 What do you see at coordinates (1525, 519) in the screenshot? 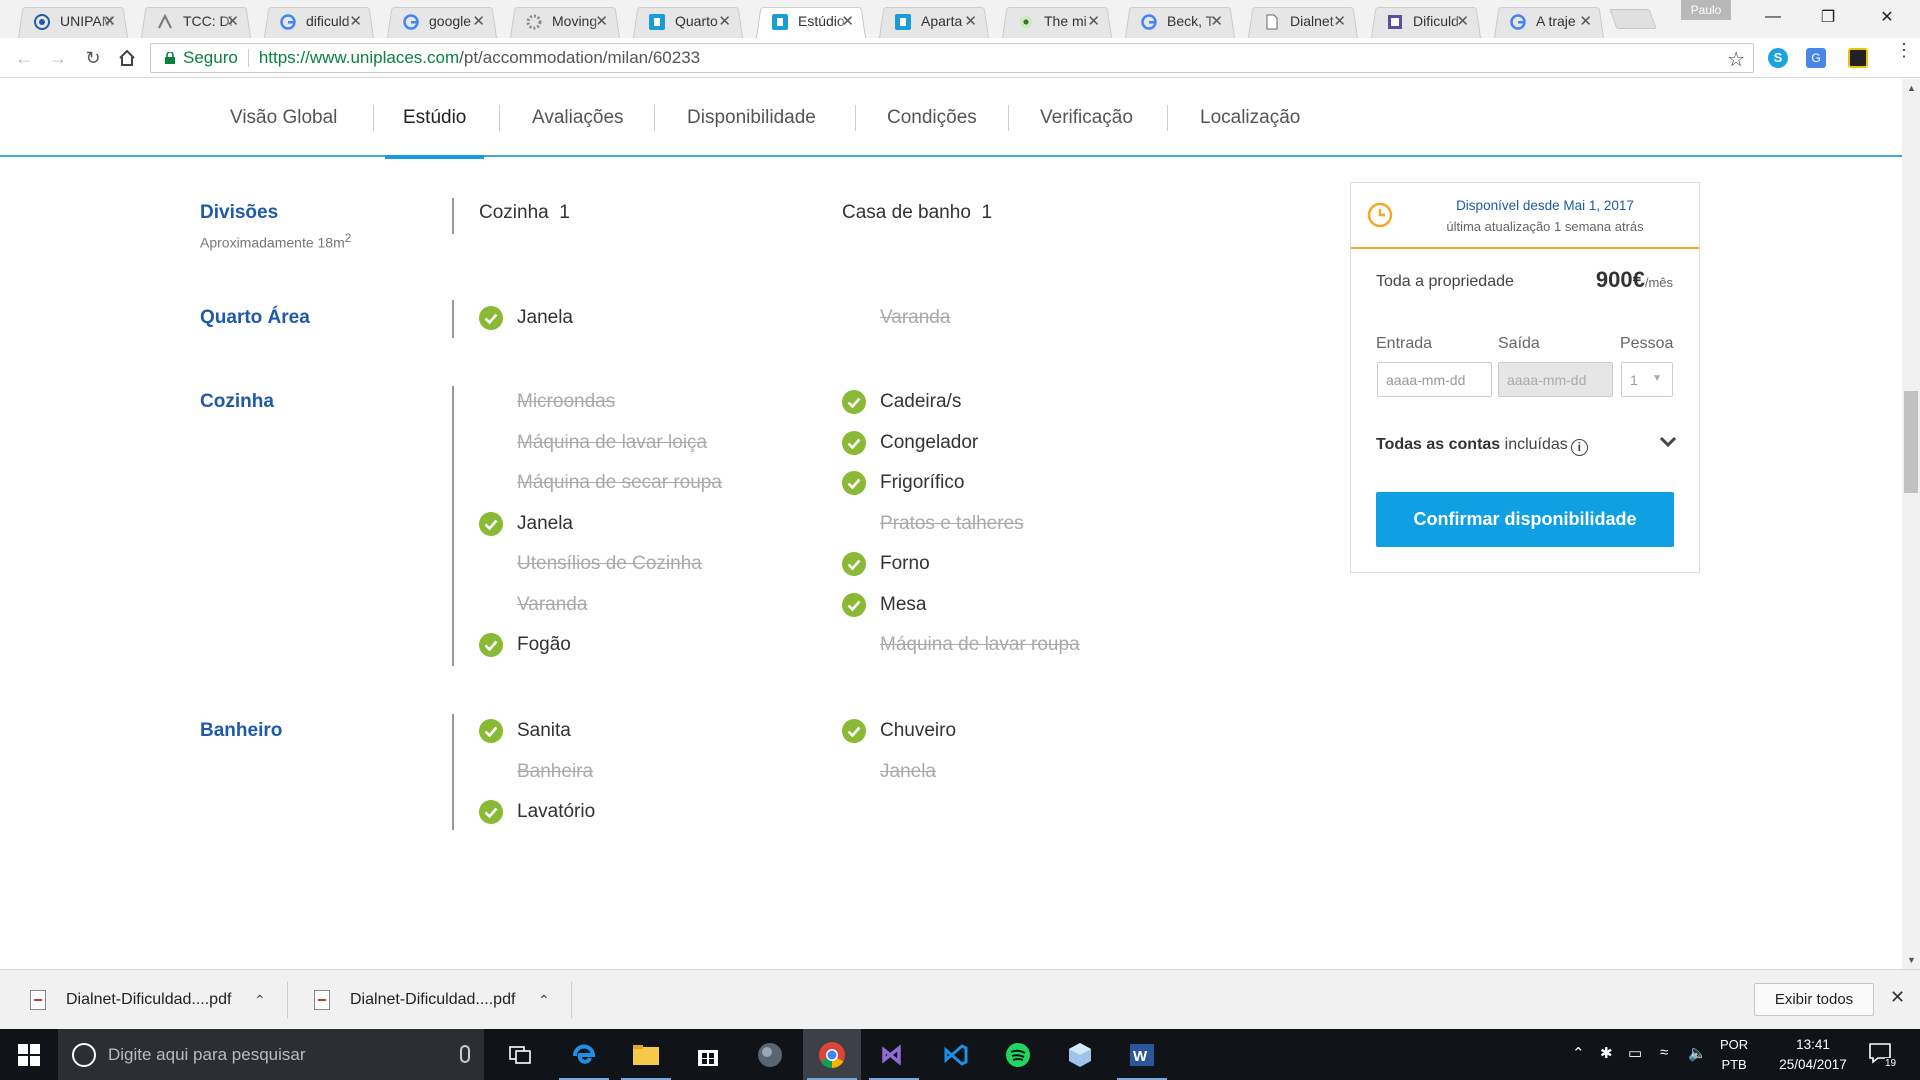
I see `confirm-availability-button: Confirmar disponibilidade` at bounding box center [1525, 519].